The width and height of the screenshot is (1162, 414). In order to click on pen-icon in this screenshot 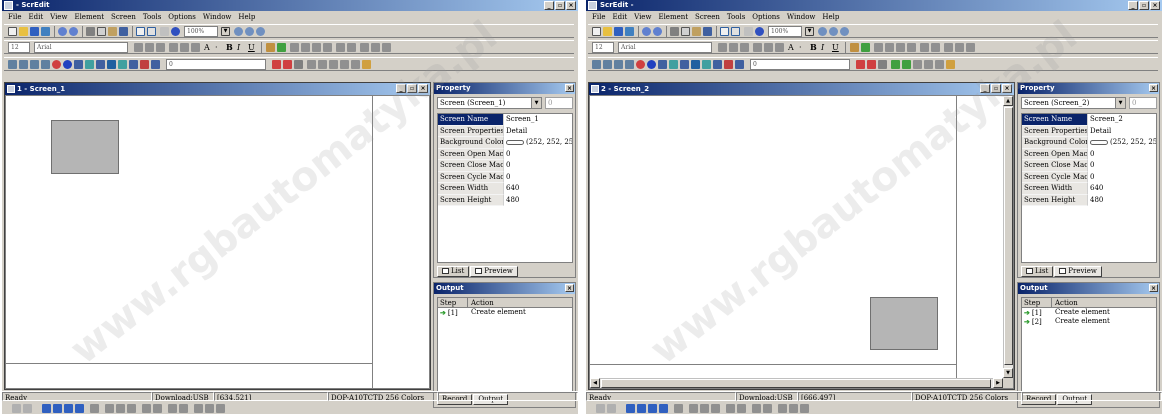, I will do `click(854, 47)`.